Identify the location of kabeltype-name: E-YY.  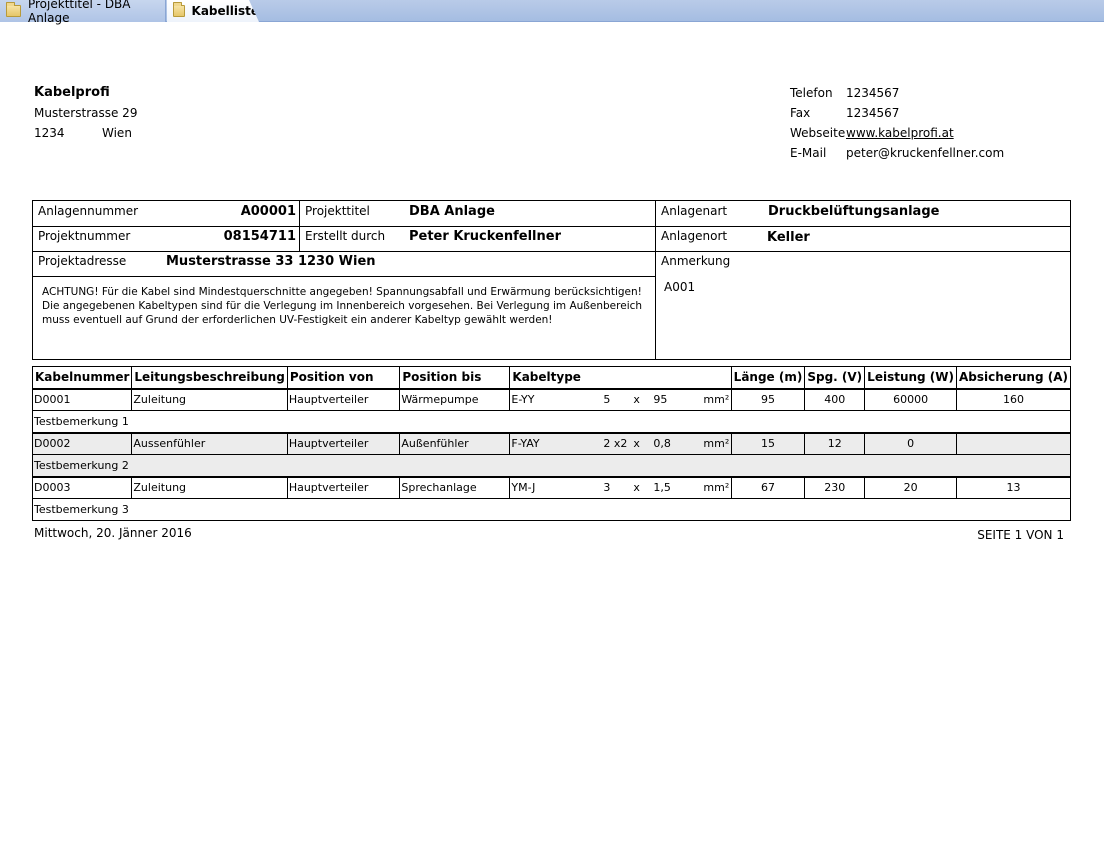
(523, 400).